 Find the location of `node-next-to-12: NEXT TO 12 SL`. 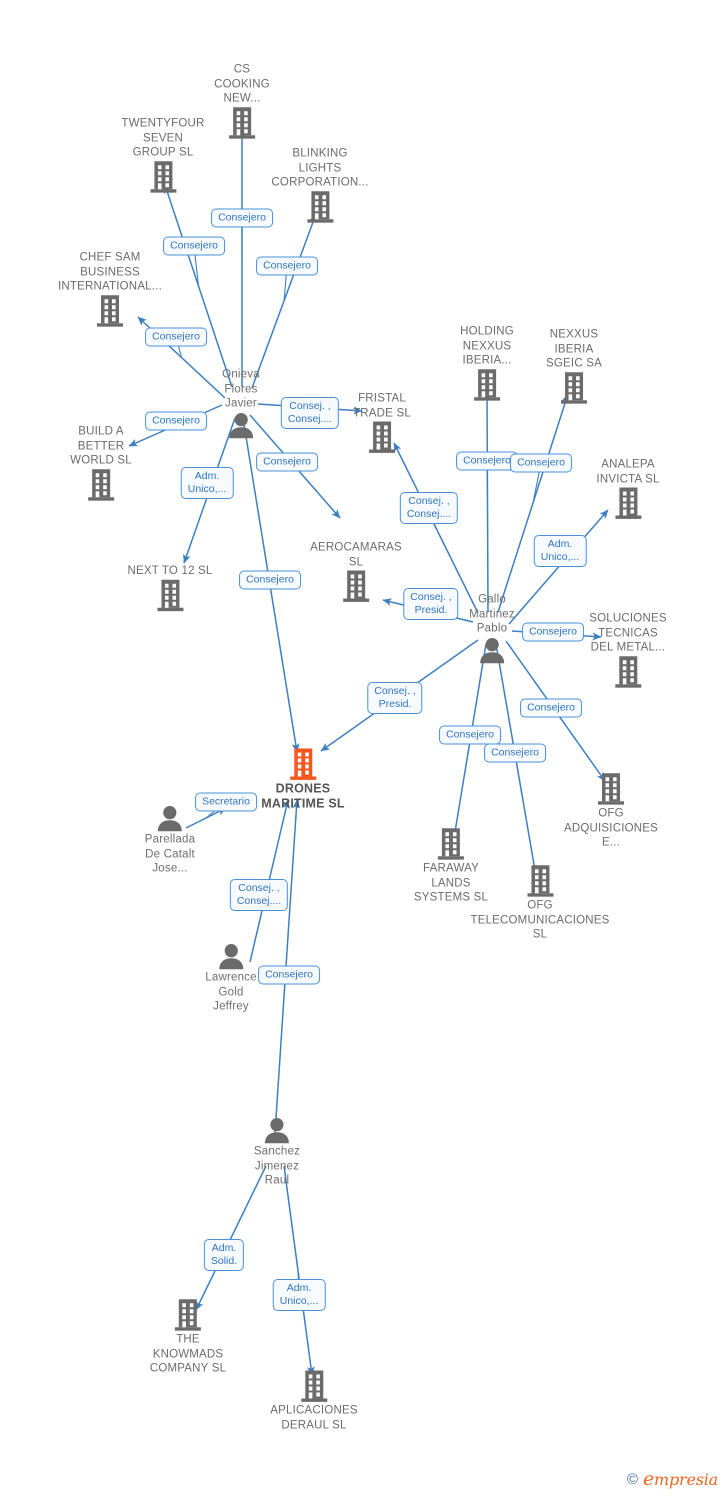

node-next-to-12: NEXT TO 12 SL is located at coordinates (169, 588).